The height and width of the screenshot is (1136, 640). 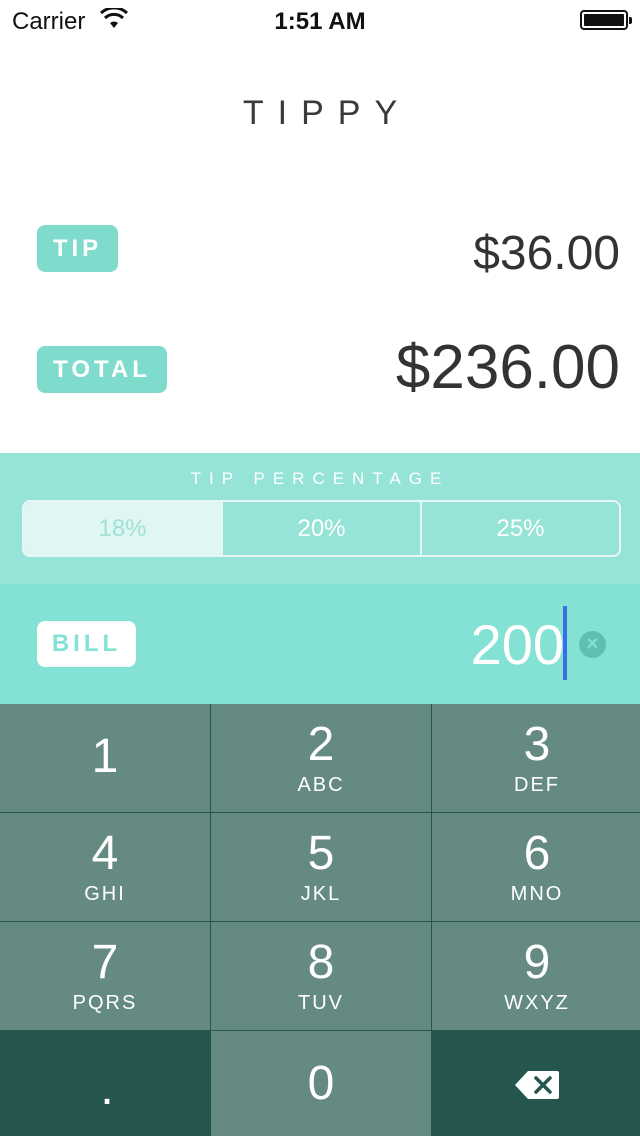 I want to click on key-1: 1, so click(x=105, y=758).